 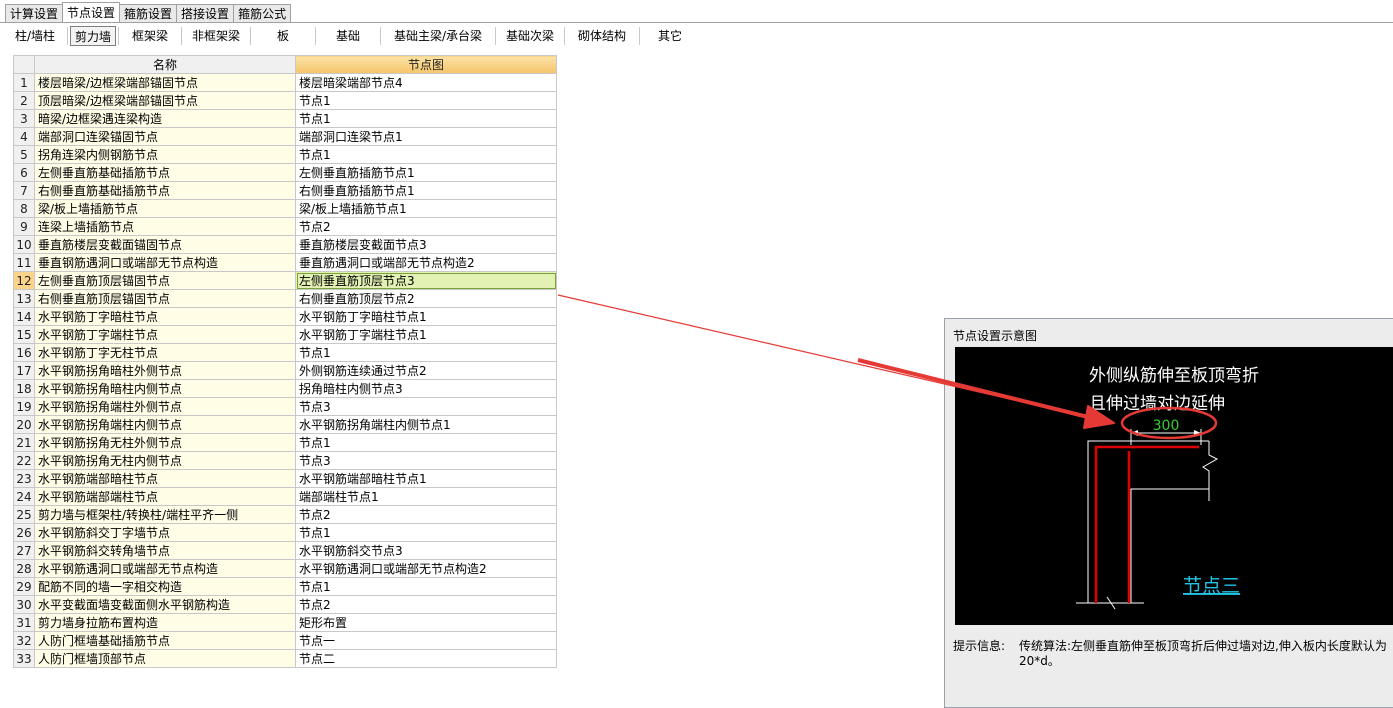 I want to click on subtab-8: 基础次梁, so click(x=530, y=36).